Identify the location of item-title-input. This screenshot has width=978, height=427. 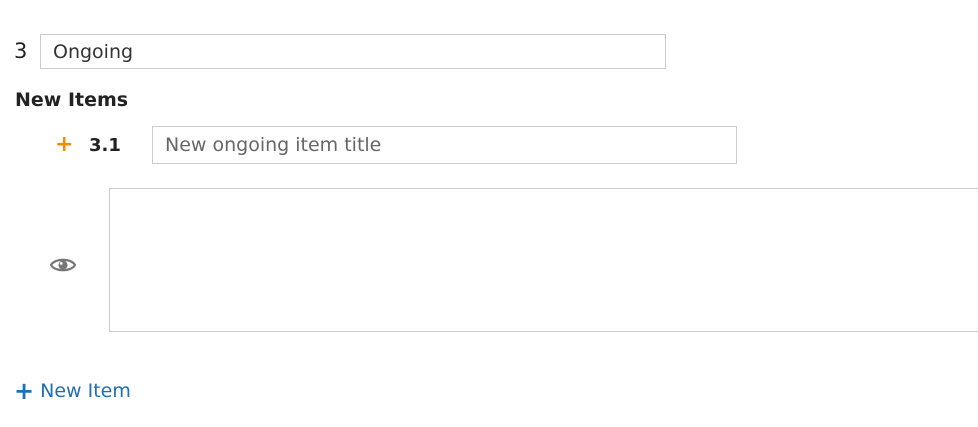
(444, 145).